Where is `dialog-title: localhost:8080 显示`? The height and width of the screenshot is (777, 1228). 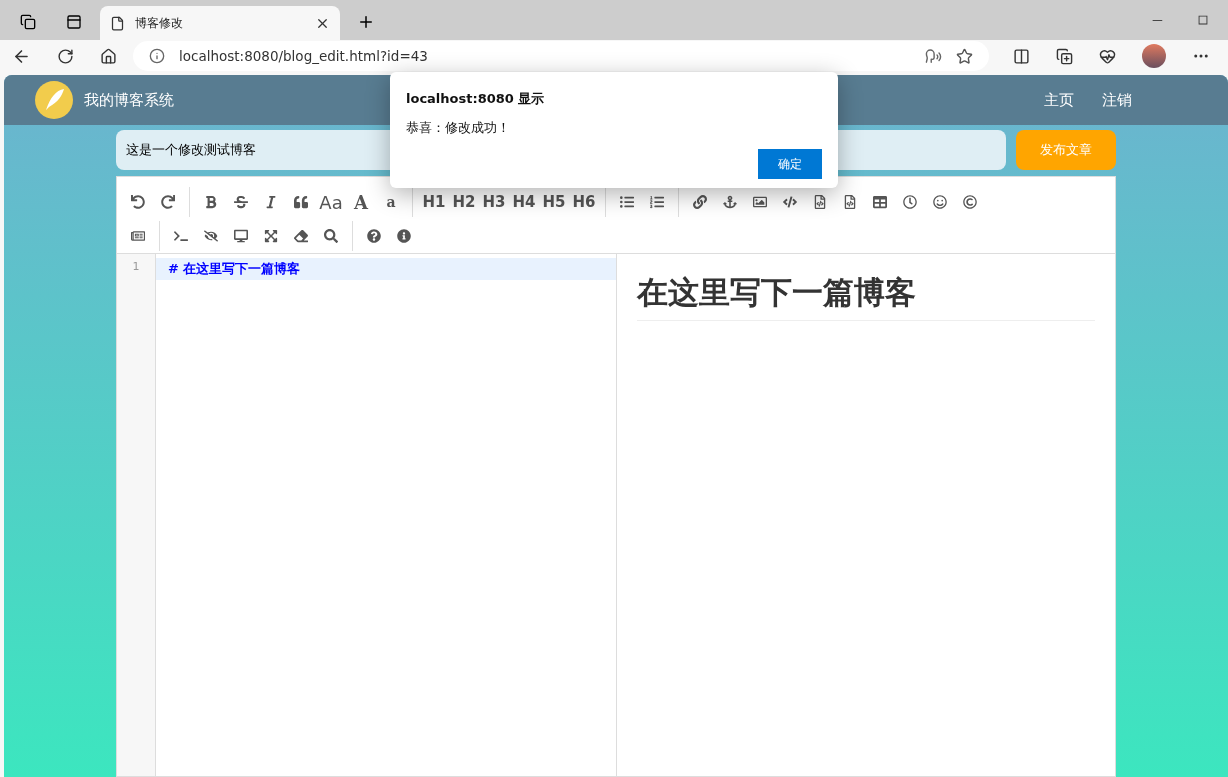 dialog-title: localhost:8080 显示 is located at coordinates (476, 99).